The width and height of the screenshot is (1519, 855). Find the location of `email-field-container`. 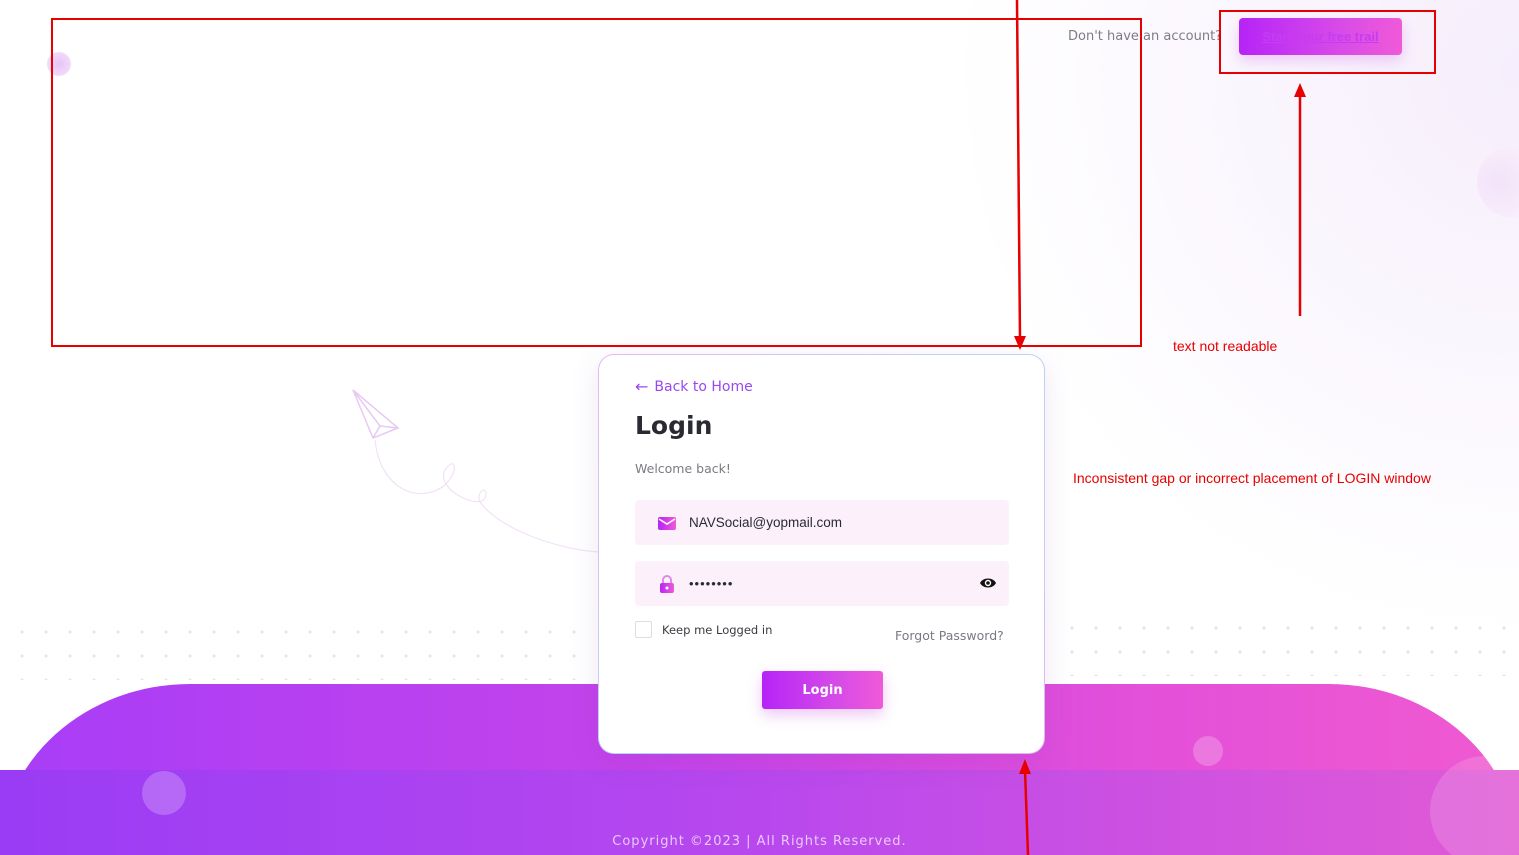

email-field-container is located at coordinates (822, 522).